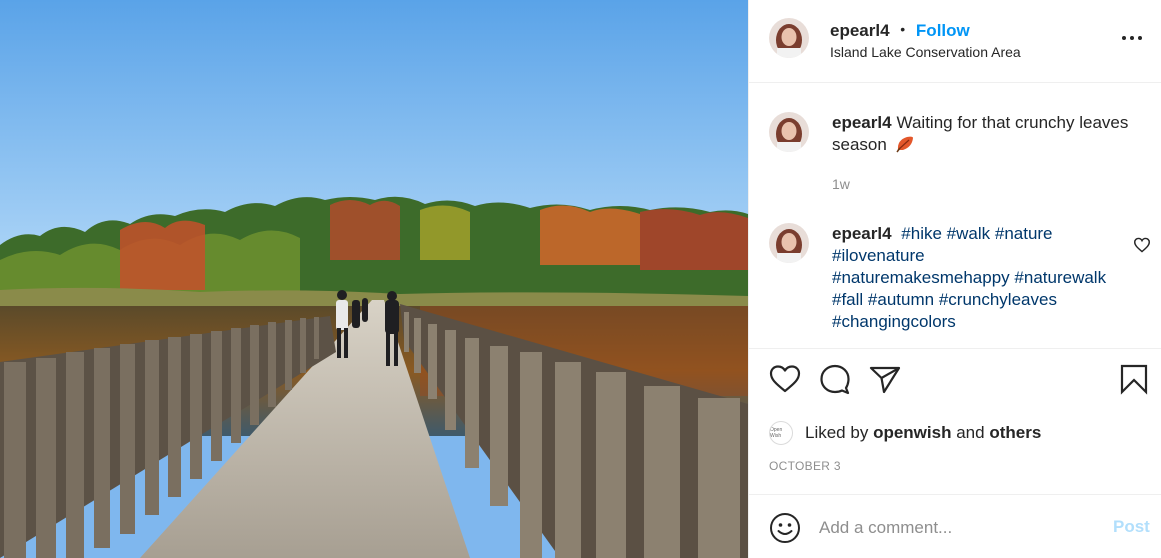 This screenshot has height=558, width=1161. Describe the element at coordinates (878, 255) in the screenshot. I see `hashtag-link: #ilovenature` at that location.